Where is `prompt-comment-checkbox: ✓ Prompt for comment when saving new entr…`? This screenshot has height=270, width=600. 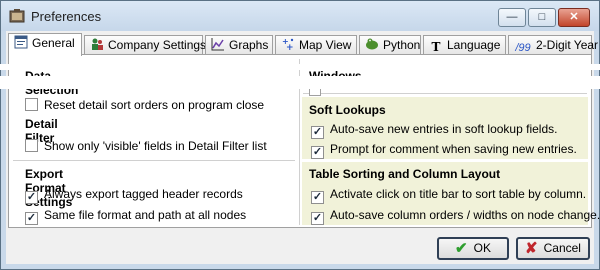
prompt-comment-checkbox: ✓ Prompt for comment when saving new entr… is located at coordinates (444, 150).